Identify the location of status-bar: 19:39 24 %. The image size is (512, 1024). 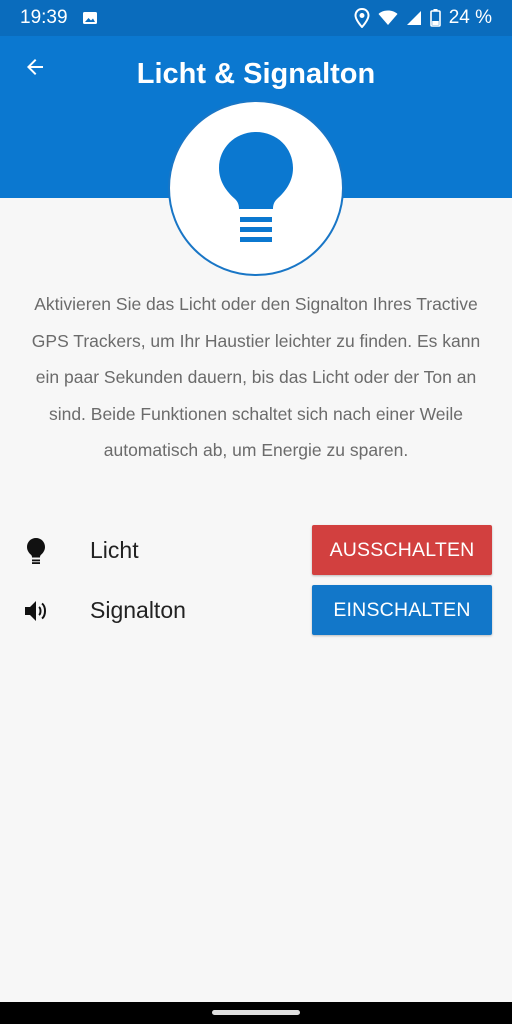
(256, 18).